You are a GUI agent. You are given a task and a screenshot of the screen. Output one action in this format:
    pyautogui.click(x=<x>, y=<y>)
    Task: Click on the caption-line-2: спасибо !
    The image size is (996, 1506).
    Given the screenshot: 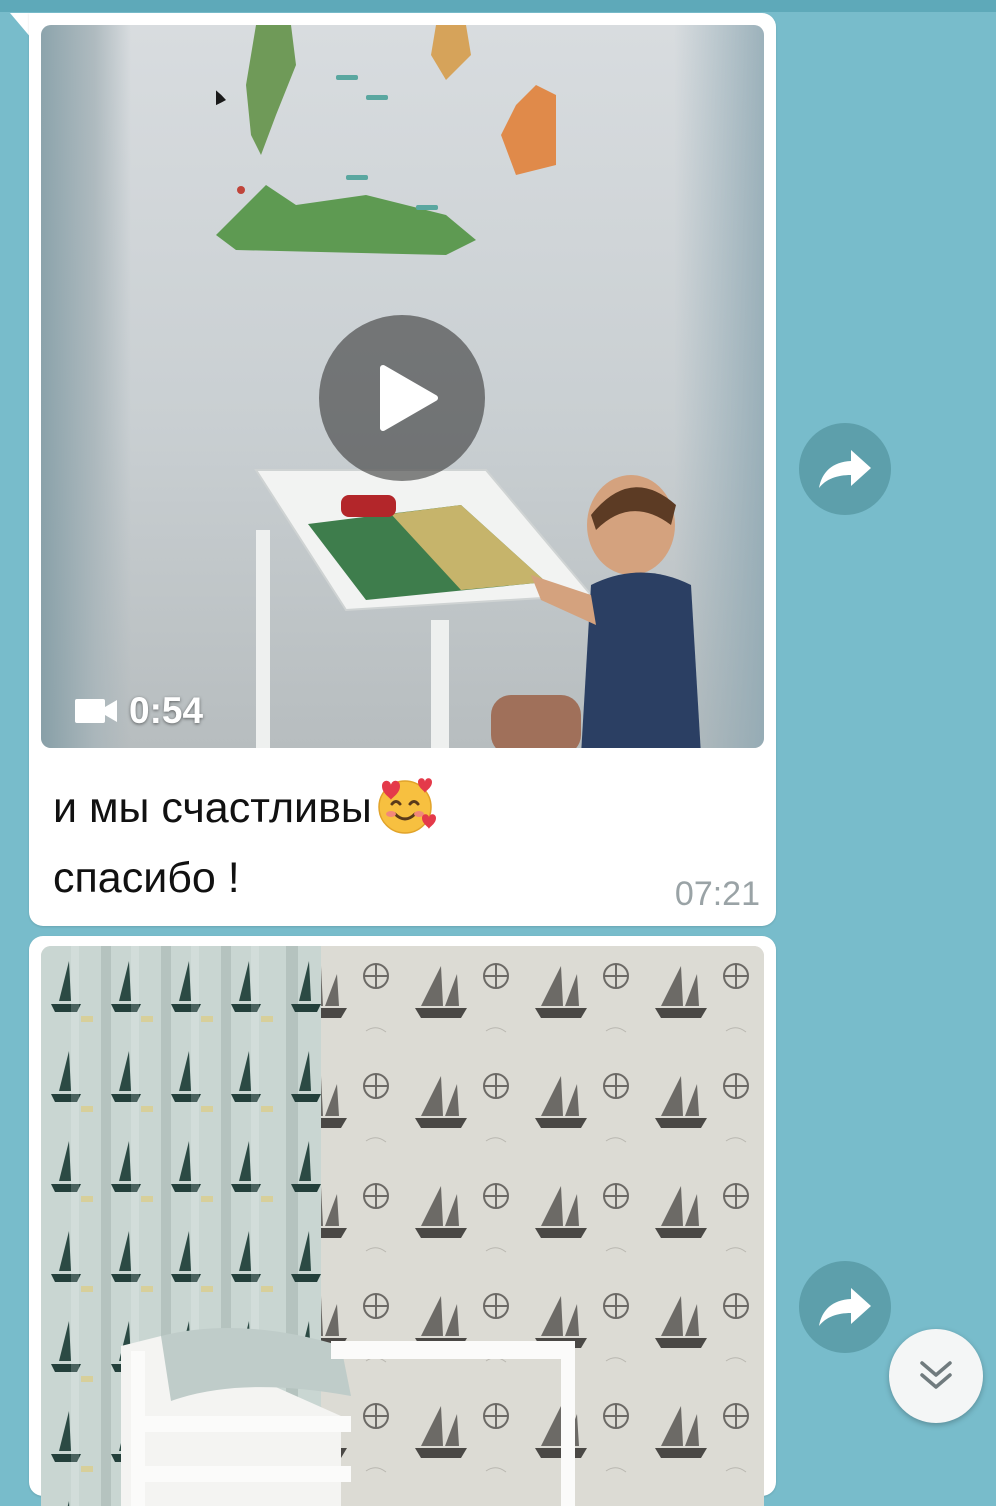 What is the action you would take?
    pyautogui.click(x=146, y=878)
    